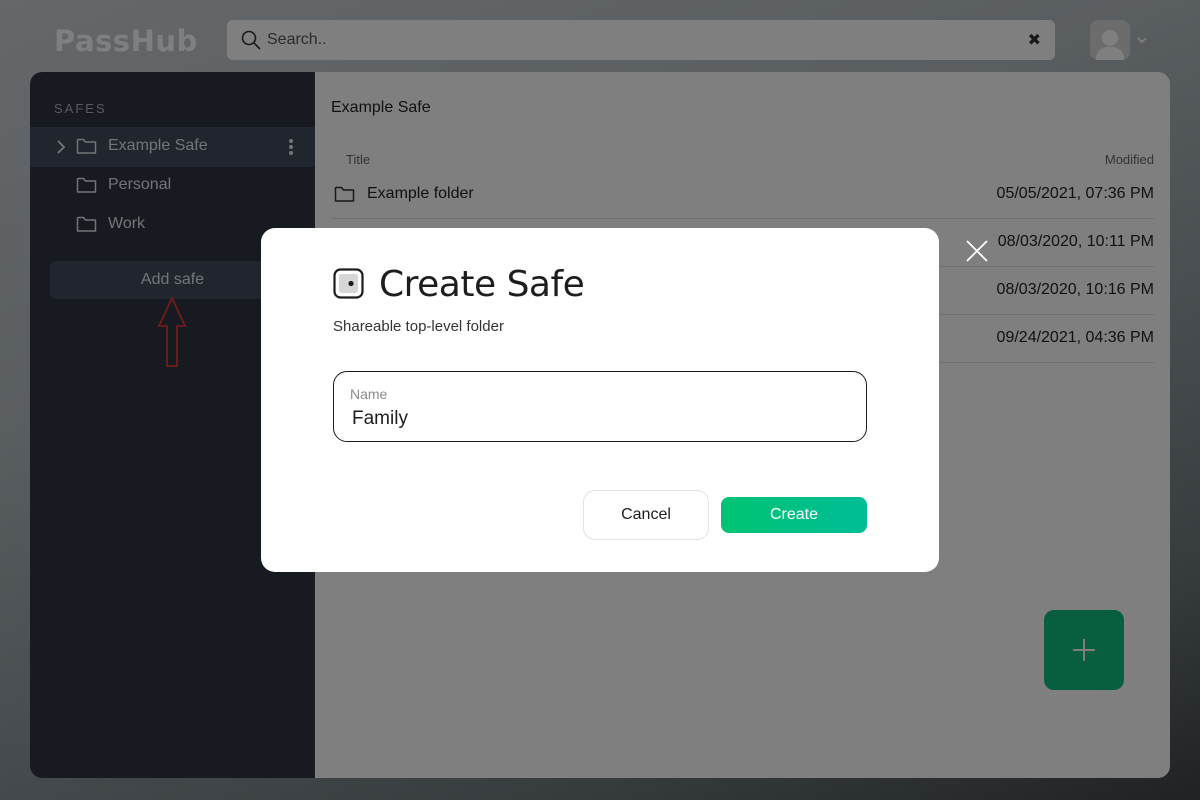  Describe the element at coordinates (482, 284) in the screenshot. I see `dialog-title: Create Safe` at that location.